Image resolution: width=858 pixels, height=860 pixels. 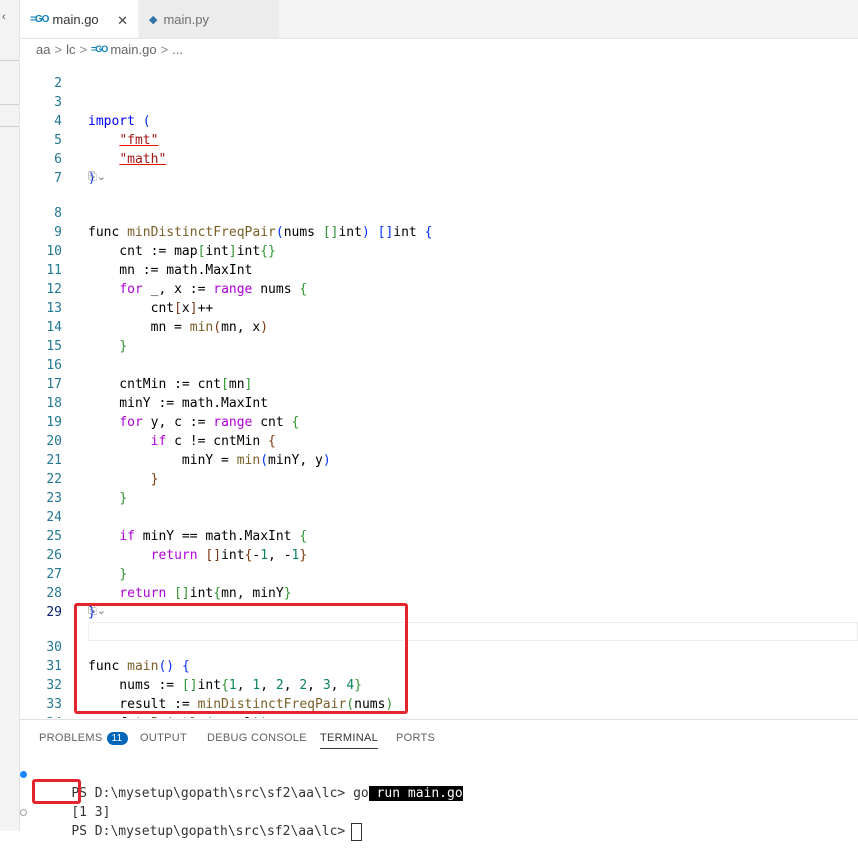 I want to click on code-line: 19 if c != cntMin {, so click(x=439, y=421).